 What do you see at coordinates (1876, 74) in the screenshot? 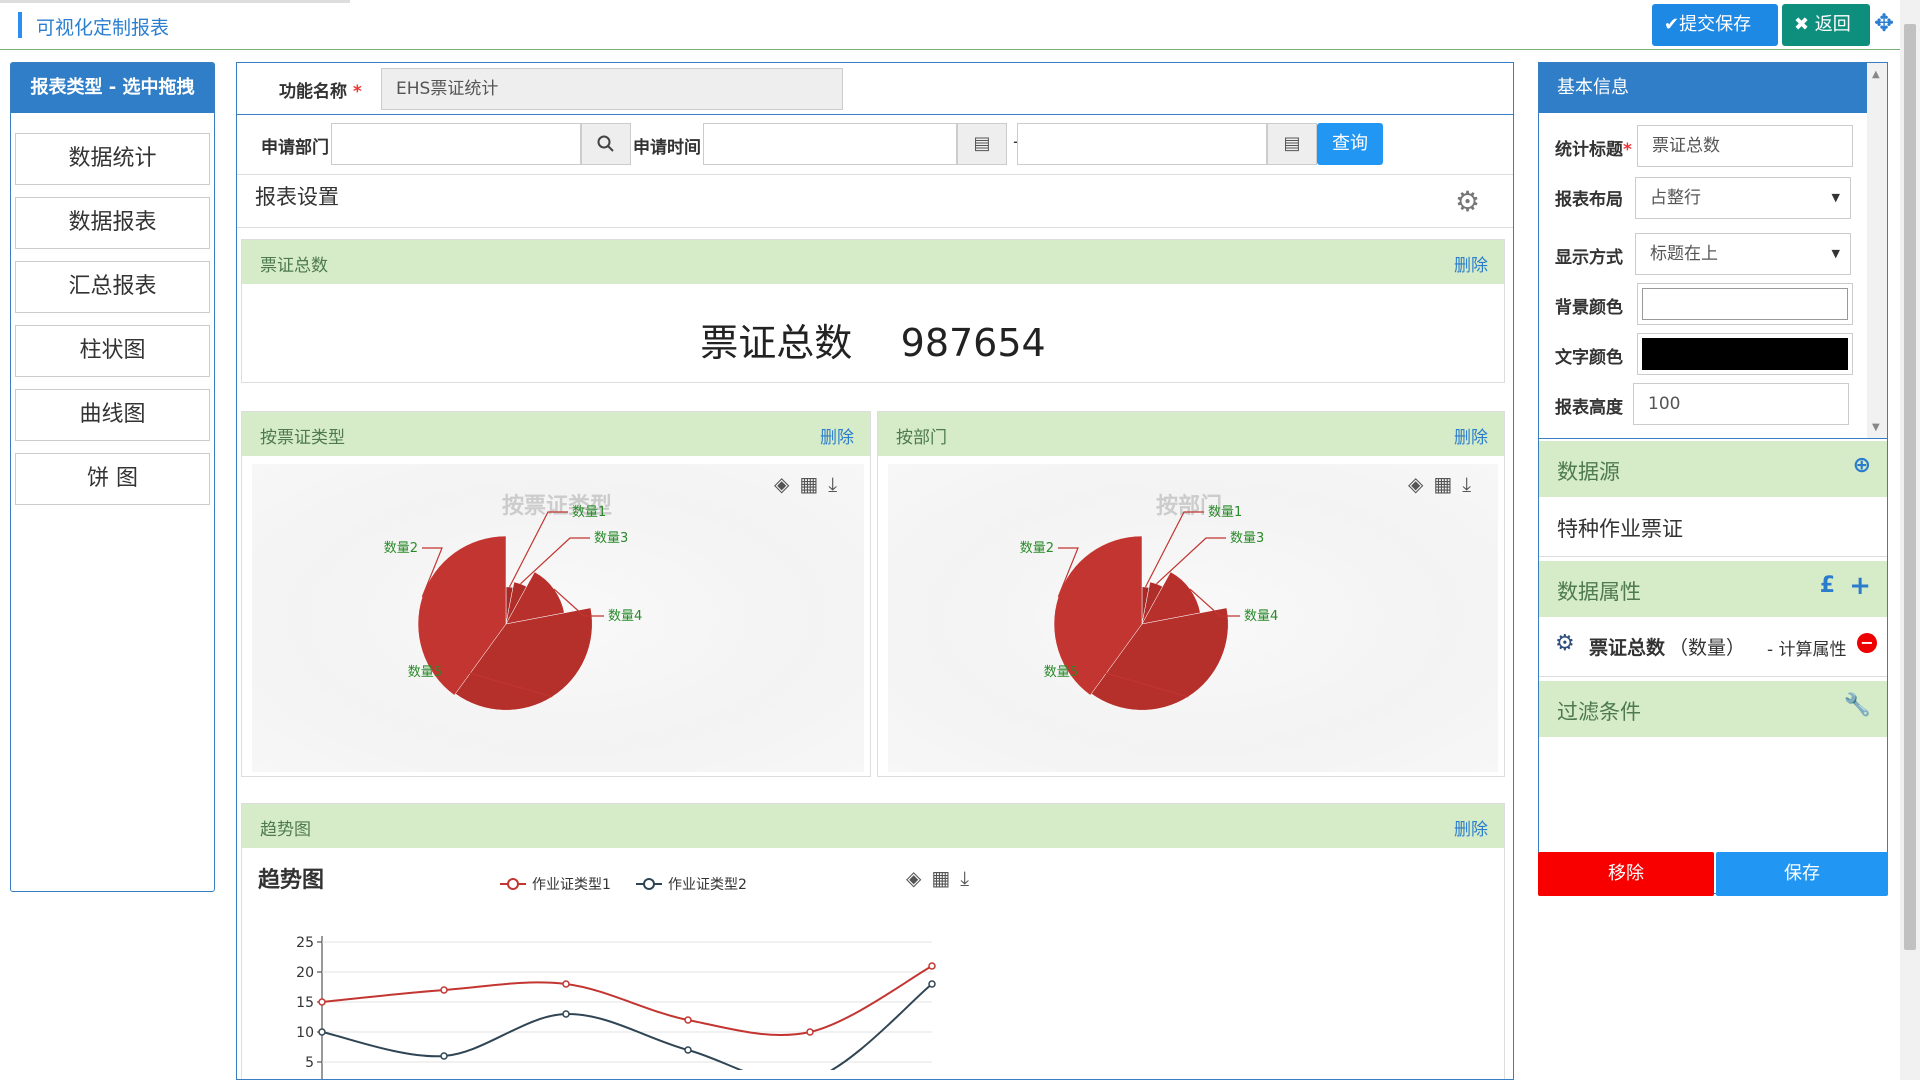
I see `scroll-up-icon: ▲` at bounding box center [1876, 74].